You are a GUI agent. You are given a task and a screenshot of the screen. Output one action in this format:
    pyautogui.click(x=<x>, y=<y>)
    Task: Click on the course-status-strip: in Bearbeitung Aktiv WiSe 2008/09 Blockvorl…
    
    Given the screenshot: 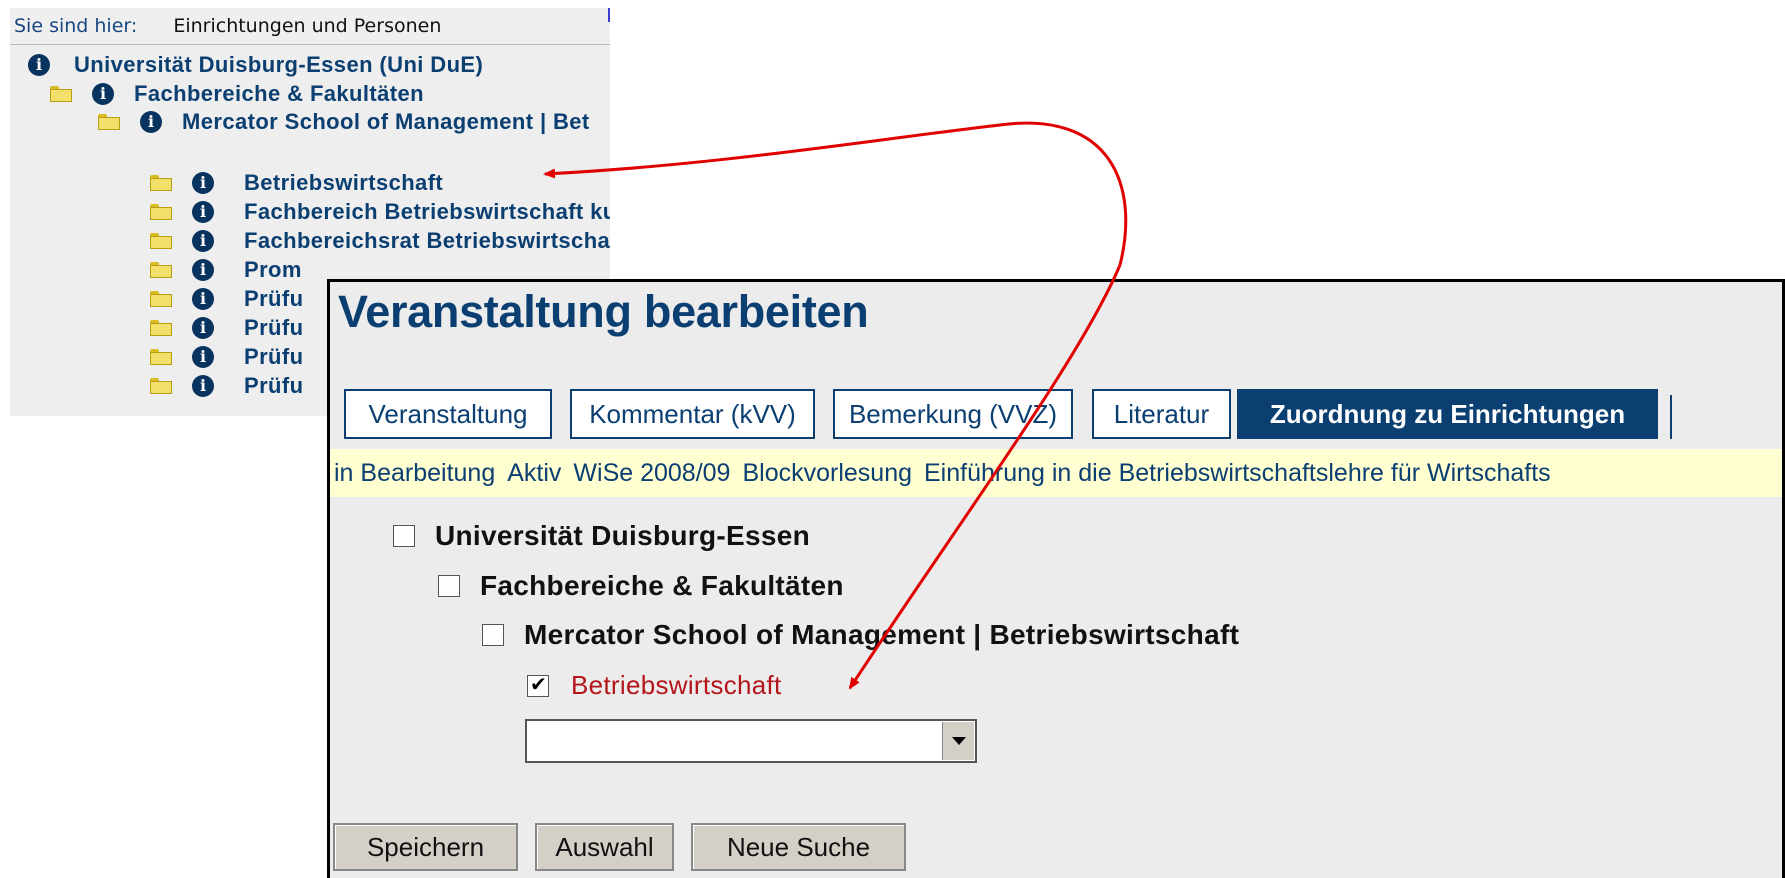 What is the action you would take?
    pyautogui.click(x=1056, y=473)
    